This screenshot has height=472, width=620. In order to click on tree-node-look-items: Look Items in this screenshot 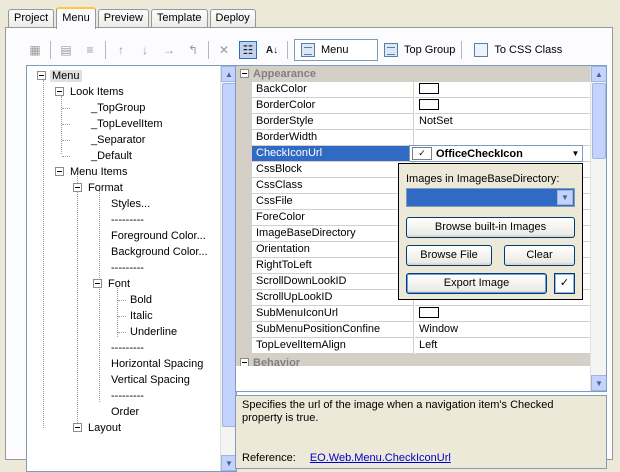, I will do `click(90, 92)`.